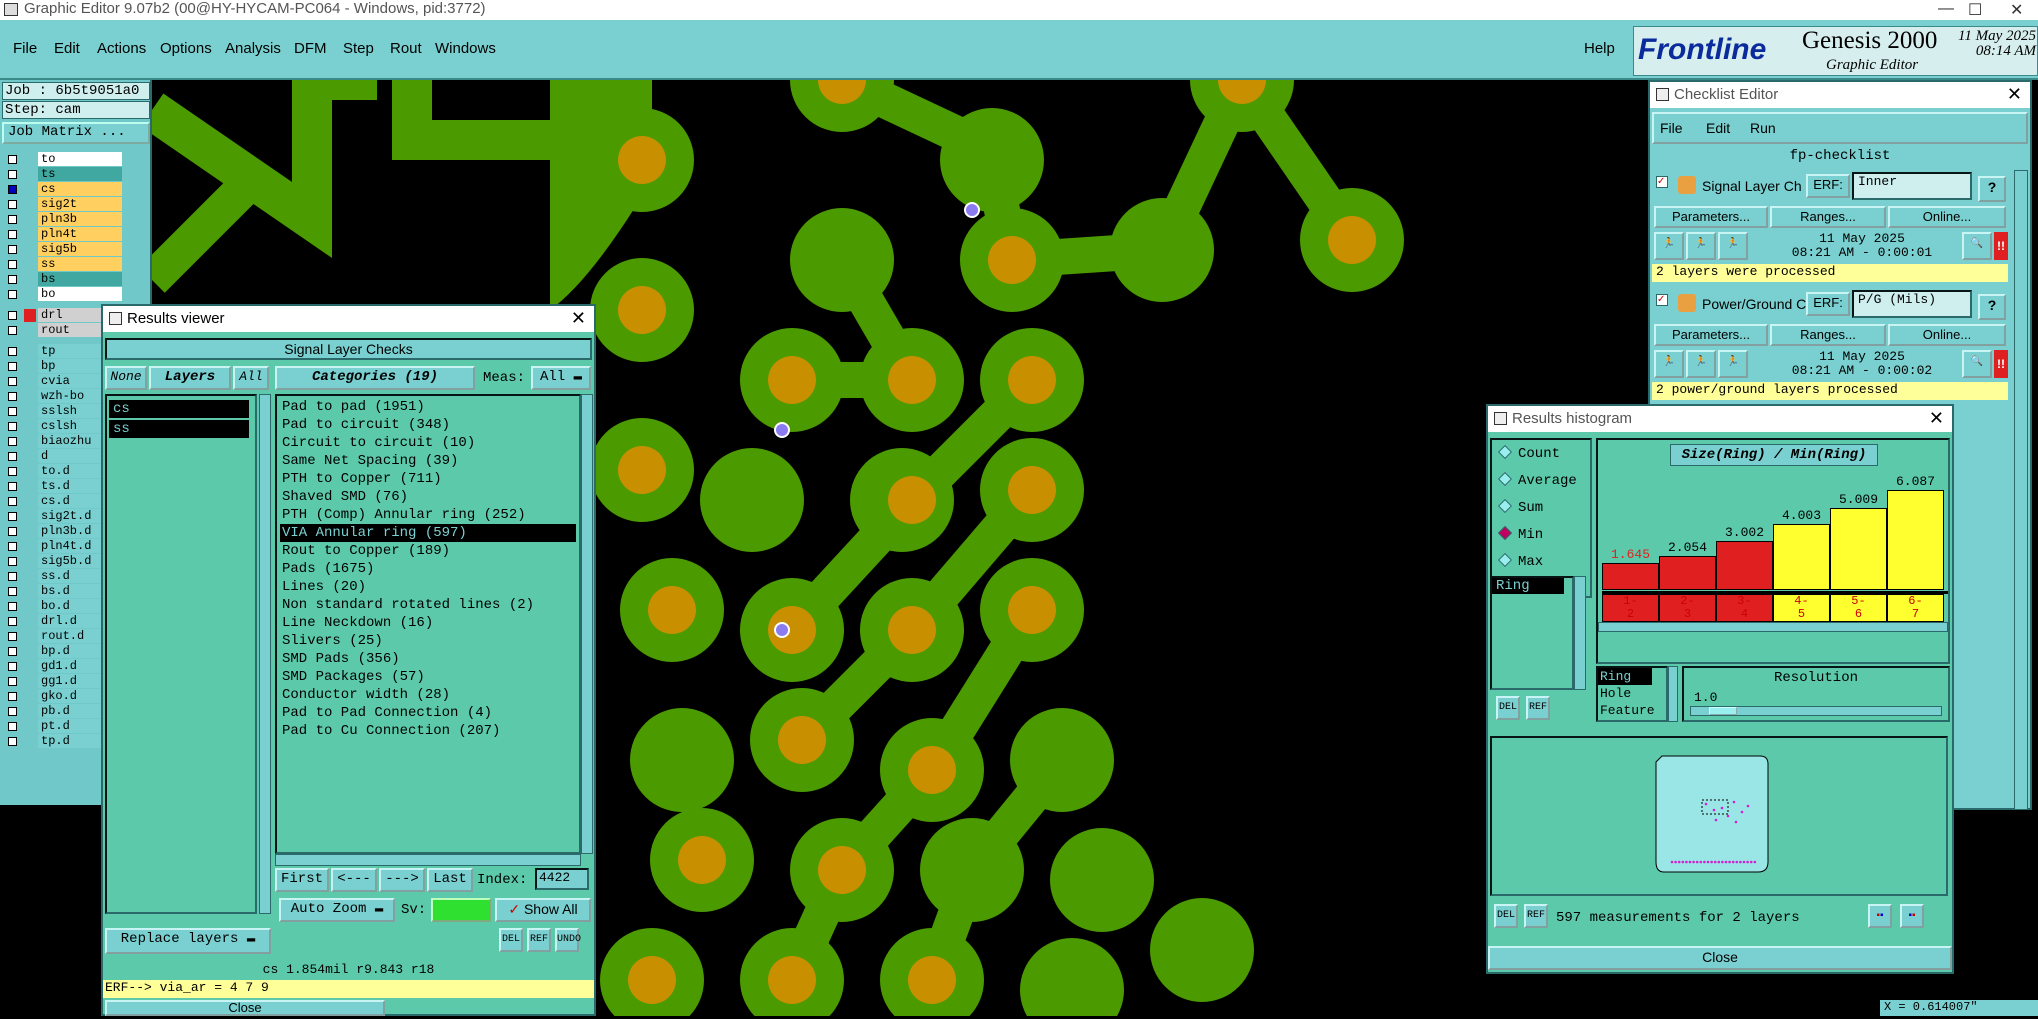 The image size is (2038, 1019). Describe the element at coordinates (62, 174) in the screenshot. I see `layer-row: ts` at that location.